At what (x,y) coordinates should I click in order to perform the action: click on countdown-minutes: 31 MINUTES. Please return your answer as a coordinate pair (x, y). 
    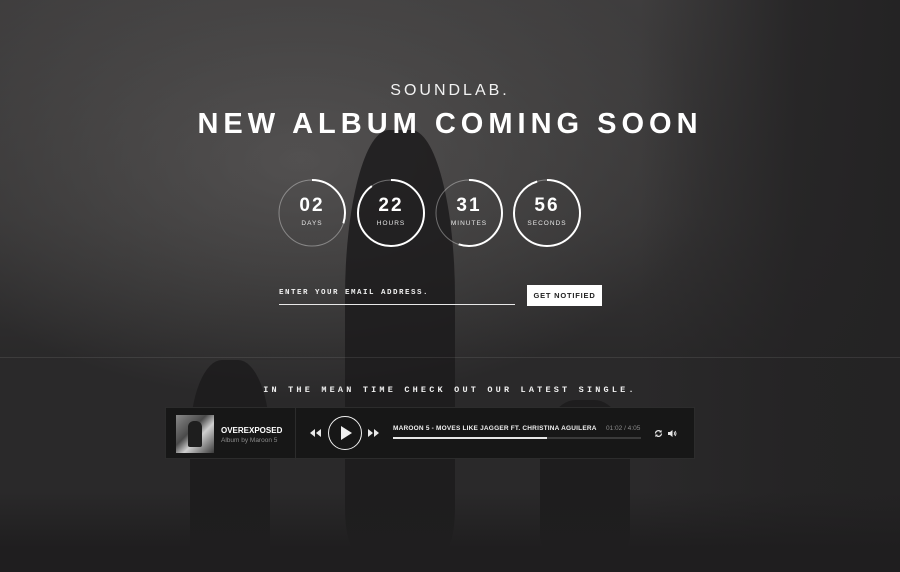
    Looking at the image, I should click on (469, 213).